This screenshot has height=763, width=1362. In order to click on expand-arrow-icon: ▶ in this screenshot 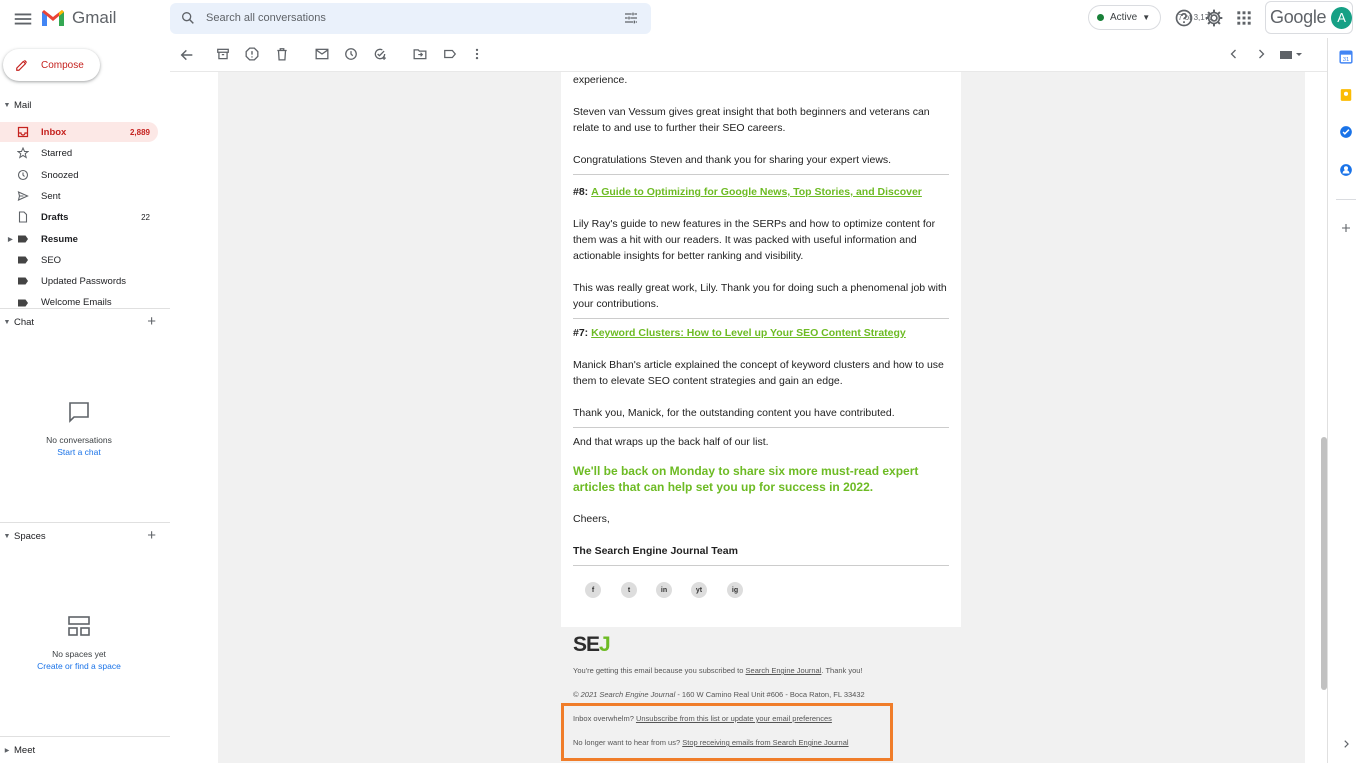, I will do `click(10, 239)`.